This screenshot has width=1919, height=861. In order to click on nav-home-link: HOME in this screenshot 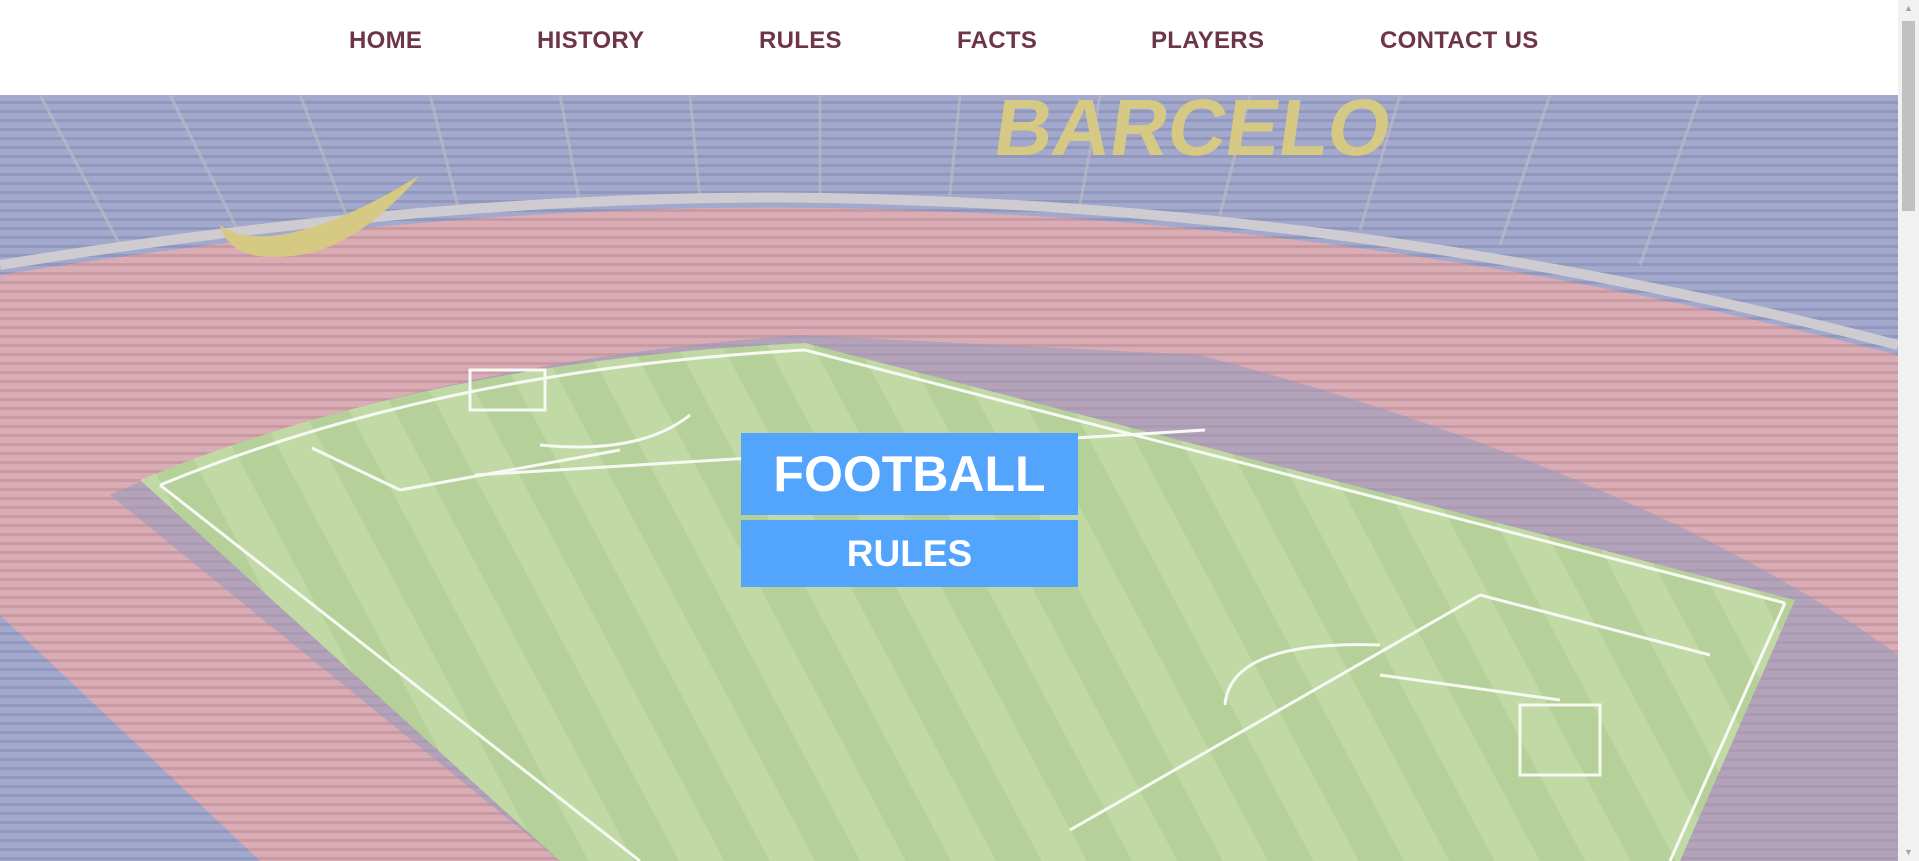, I will do `click(385, 41)`.